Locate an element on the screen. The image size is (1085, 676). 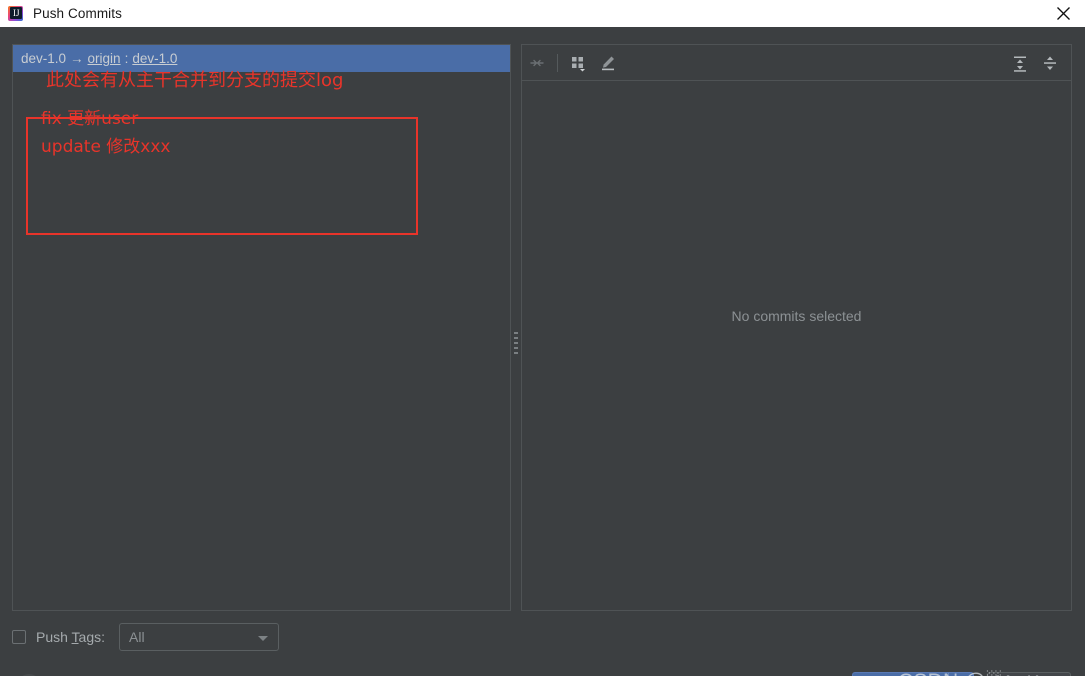
no-commits-message: No commits selected is located at coordinates (796, 315).